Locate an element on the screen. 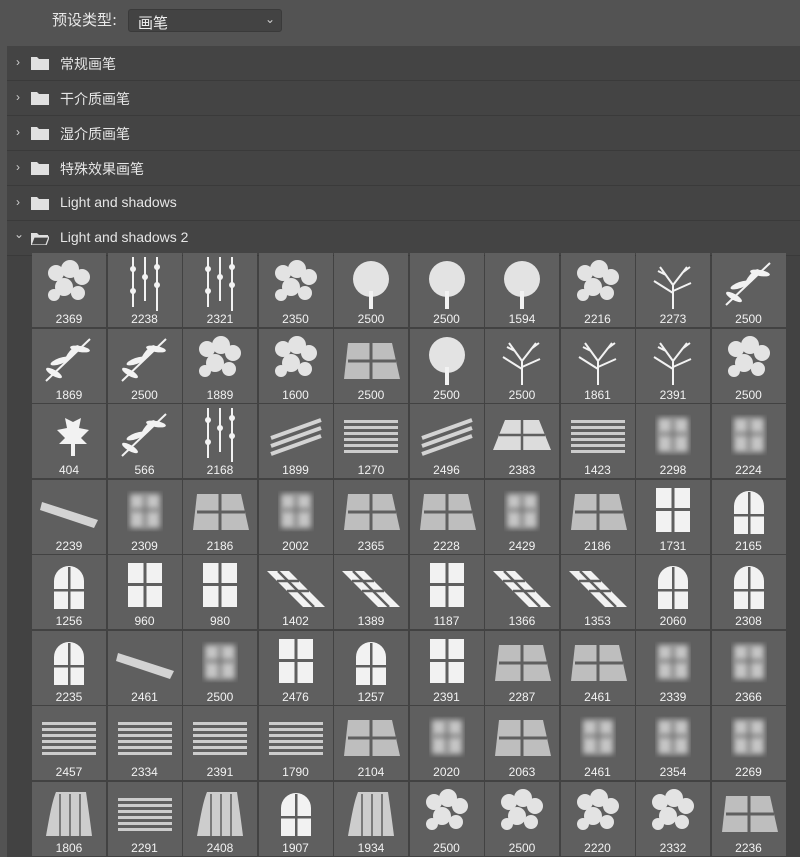 The image size is (800, 857). brush-group-row: › 常规画笔 is located at coordinates (403, 63).